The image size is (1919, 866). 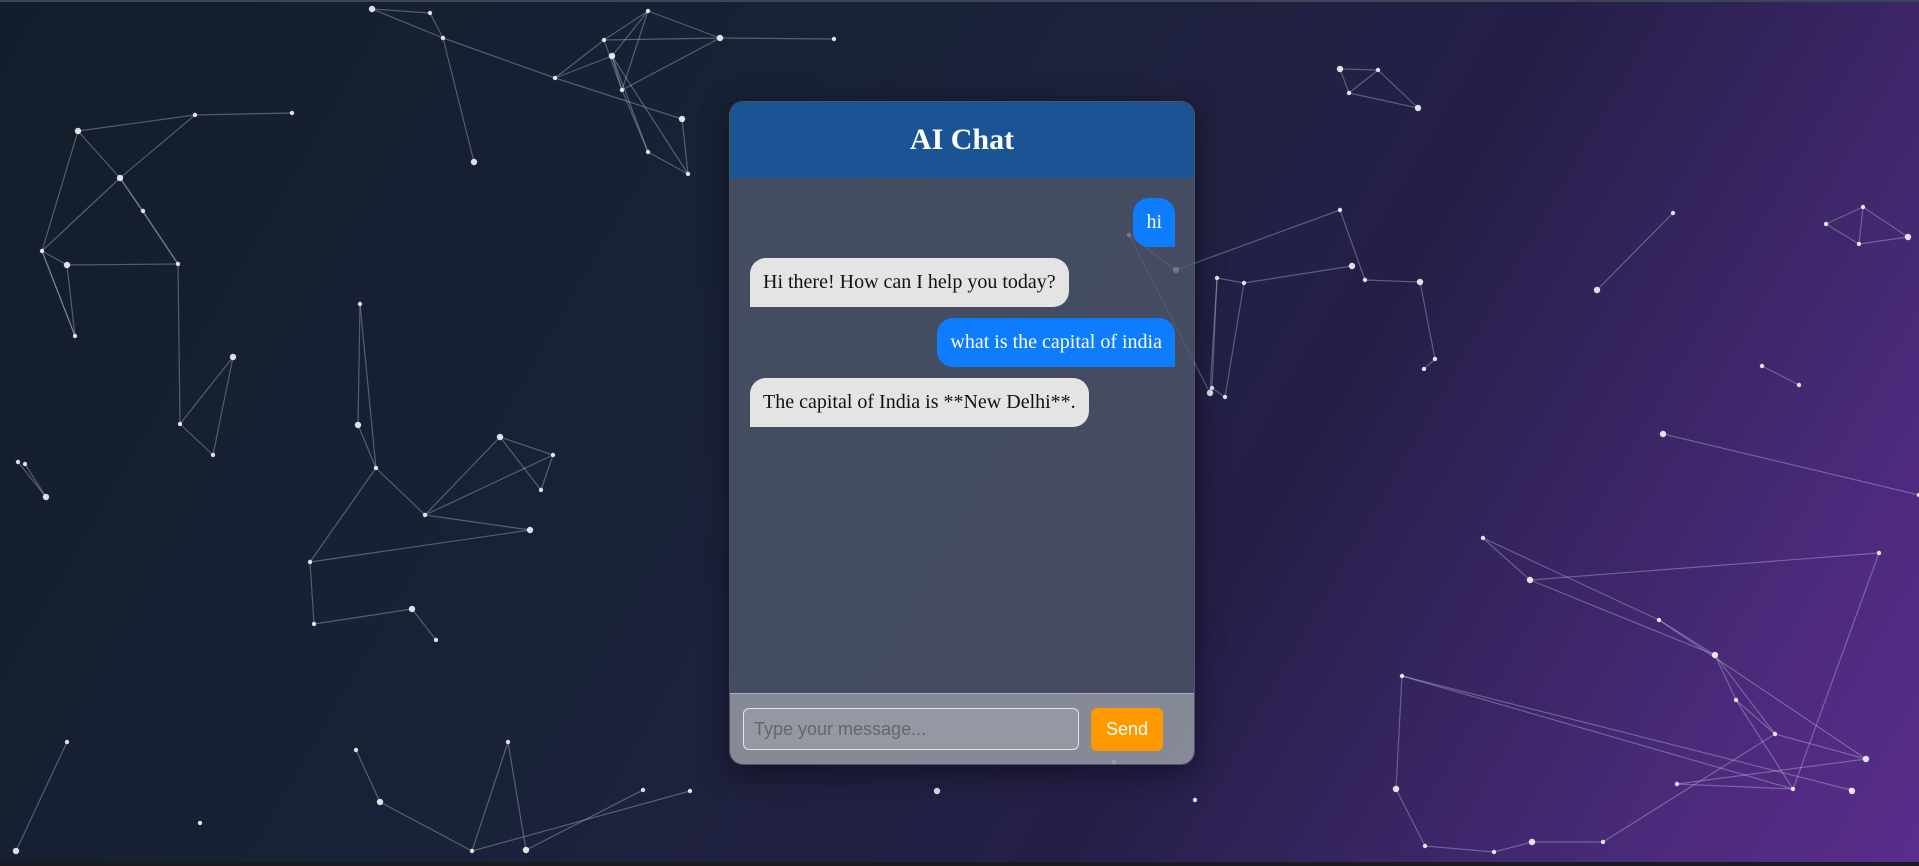 What do you see at coordinates (962, 140) in the screenshot?
I see `chat-header: AI Chat` at bounding box center [962, 140].